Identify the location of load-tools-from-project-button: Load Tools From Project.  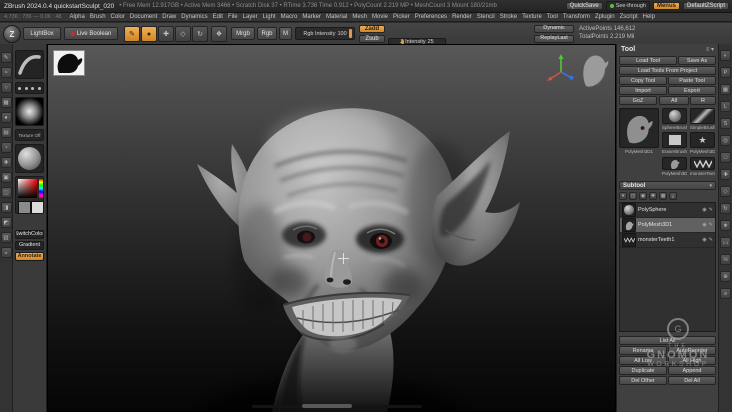
(667, 70).